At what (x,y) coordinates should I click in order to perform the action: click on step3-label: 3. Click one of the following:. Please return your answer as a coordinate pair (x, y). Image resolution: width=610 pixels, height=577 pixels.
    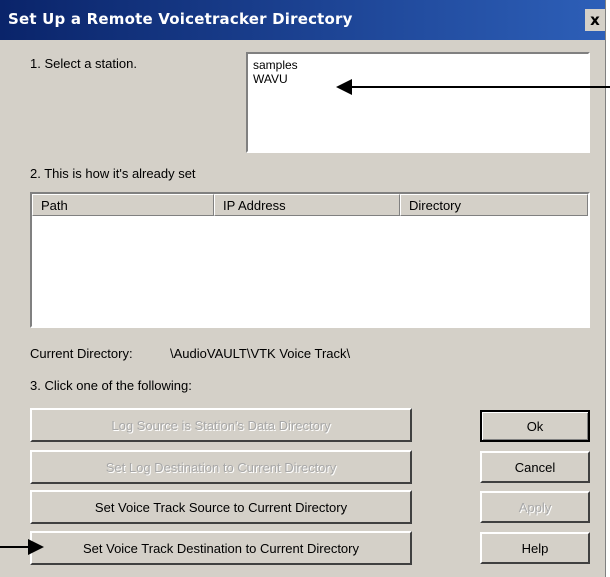
    Looking at the image, I should click on (111, 385).